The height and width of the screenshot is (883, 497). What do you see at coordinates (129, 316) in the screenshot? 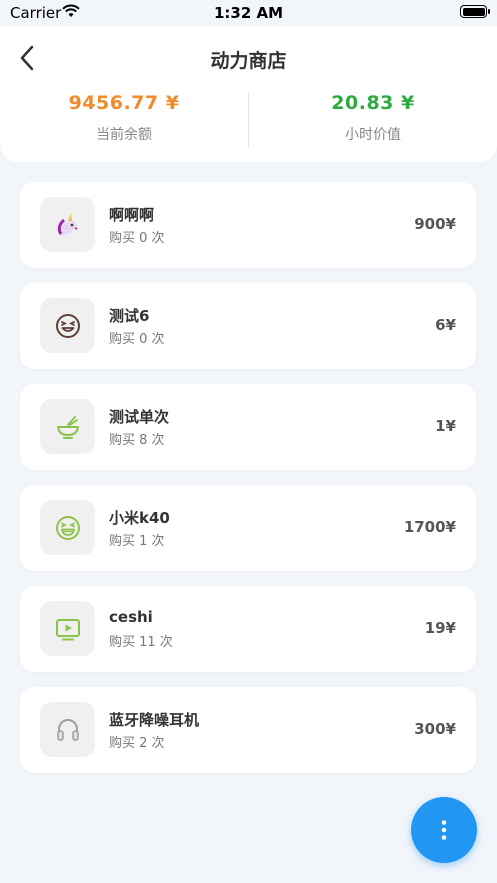
I see `product-name: 测试6` at bounding box center [129, 316].